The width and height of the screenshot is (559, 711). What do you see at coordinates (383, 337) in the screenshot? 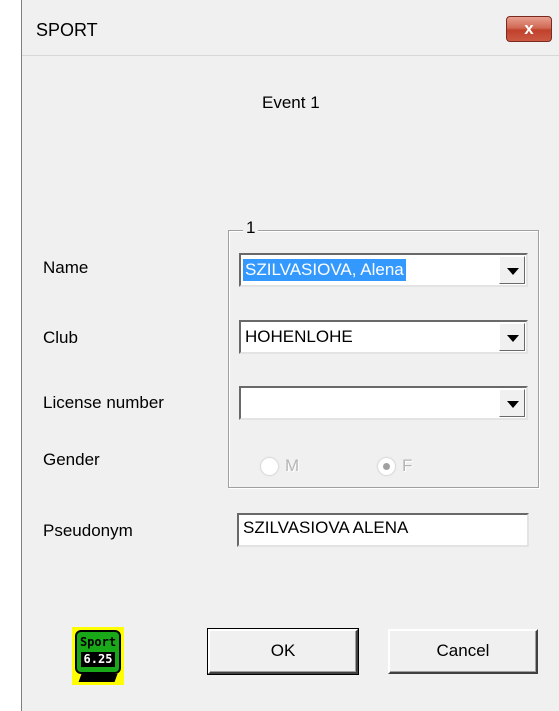
I see `club-combobox: HOHENLOHE` at bounding box center [383, 337].